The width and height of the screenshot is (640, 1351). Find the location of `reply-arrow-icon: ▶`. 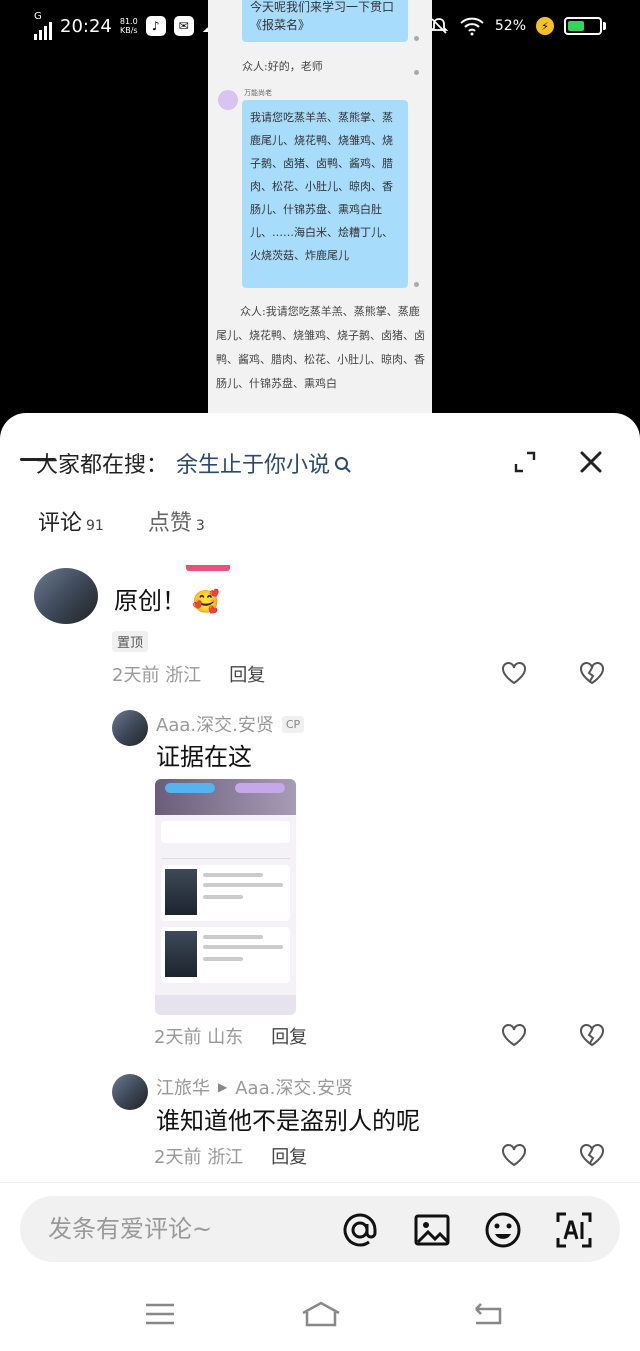

reply-arrow-icon: ▶ is located at coordinates (223, 1087).